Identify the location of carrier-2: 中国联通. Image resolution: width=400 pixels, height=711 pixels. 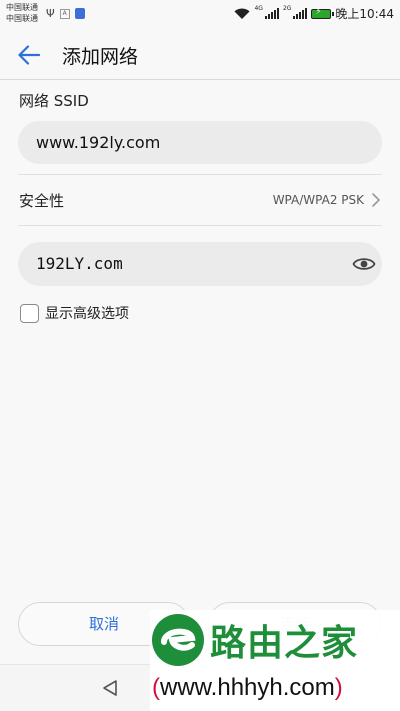
(22, 18).